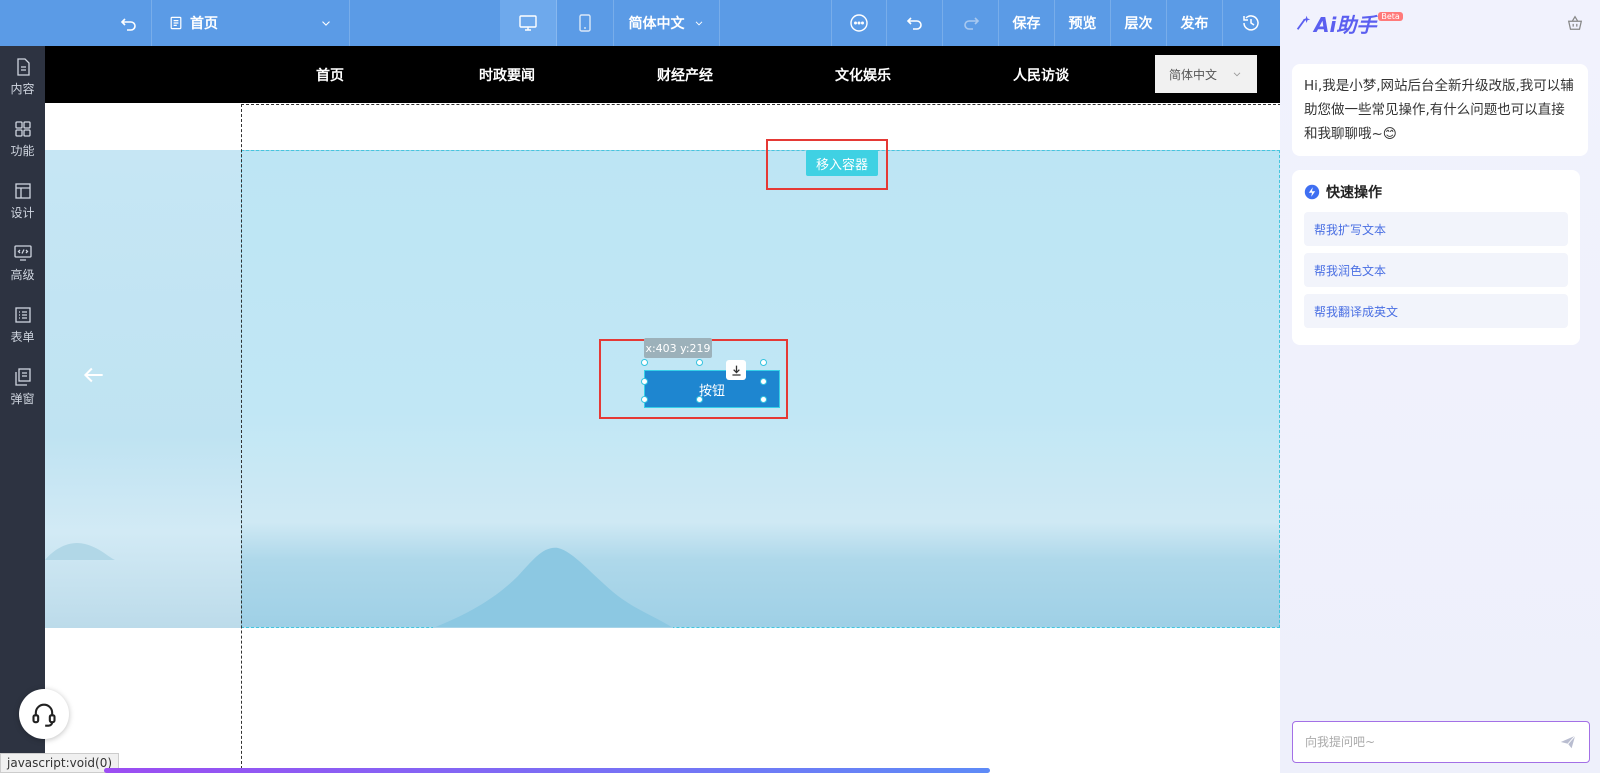 This screenshot has width=1600, height=773. Describe the element at coordinates (22, 399) in the screenshot. I see `sidebar-item-label: 弹窗` at that location.